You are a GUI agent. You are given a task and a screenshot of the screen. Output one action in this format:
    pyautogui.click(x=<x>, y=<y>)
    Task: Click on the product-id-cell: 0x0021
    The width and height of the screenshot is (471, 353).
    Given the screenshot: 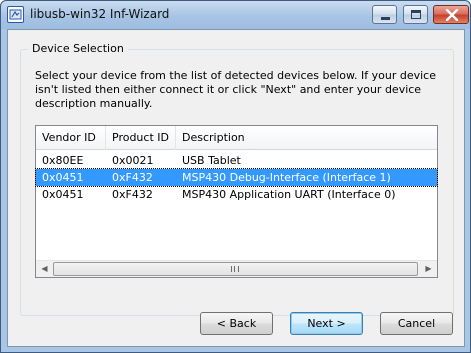 What is the action you would take?
    pyautogui.click(x=133, y=160)
    